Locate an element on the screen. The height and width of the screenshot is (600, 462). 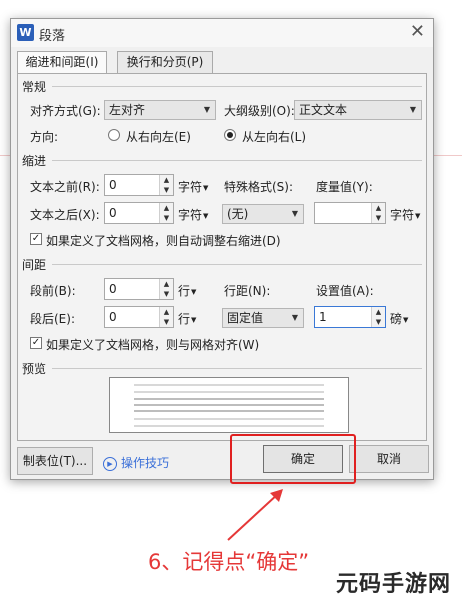
annotation-text: 6、记得点“确定” is located at coordinates (229, 562).